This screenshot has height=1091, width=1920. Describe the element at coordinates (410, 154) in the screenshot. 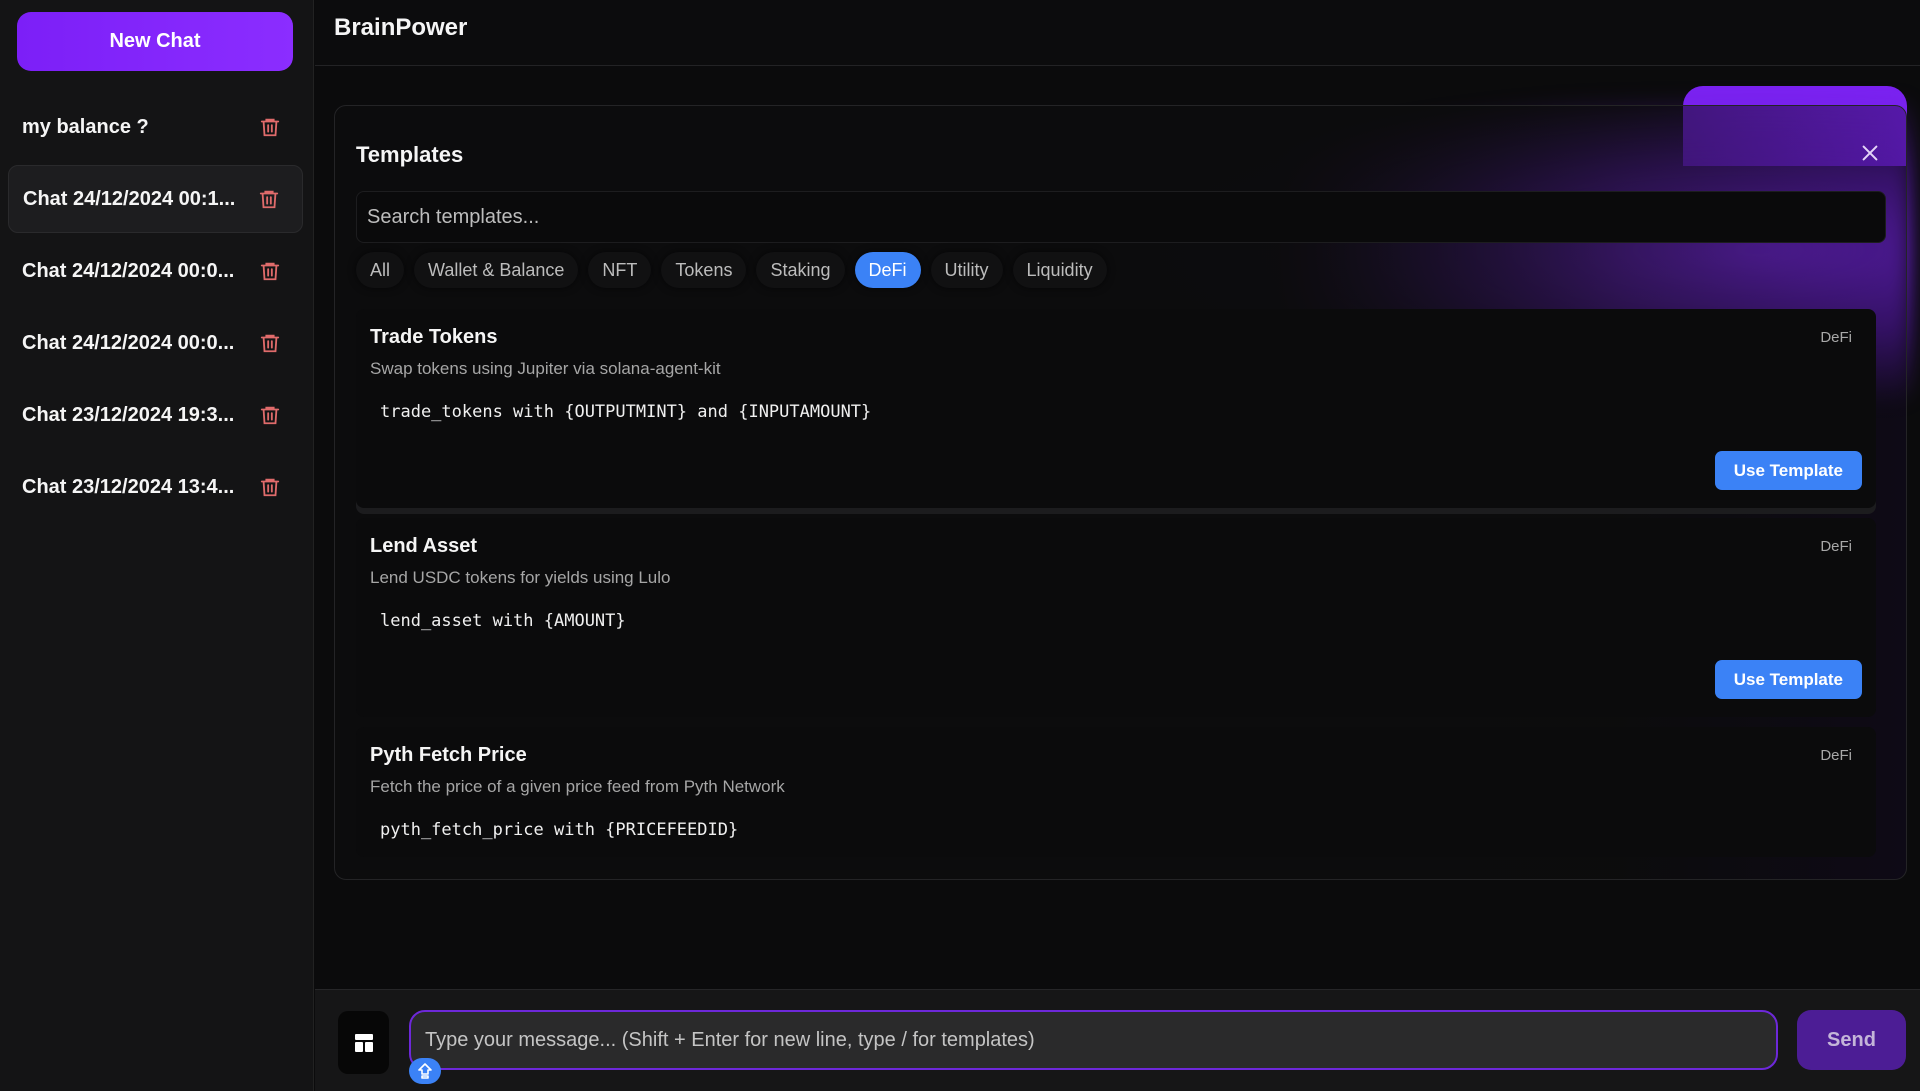

I see `modal-title: Templates` at that location.